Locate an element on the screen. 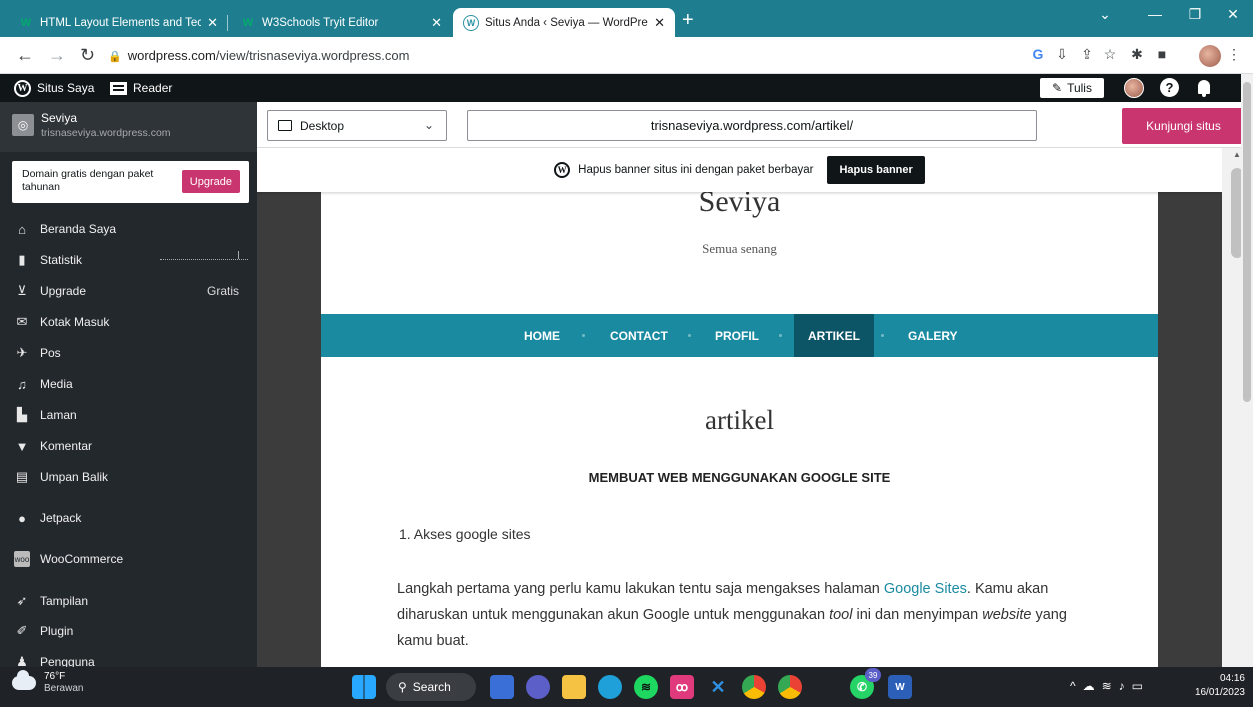 Image resolution: width=1253 pixels, height=707 pixels. sidebar-item-pos: ✈ Pos is located at coordinates (128, 353).